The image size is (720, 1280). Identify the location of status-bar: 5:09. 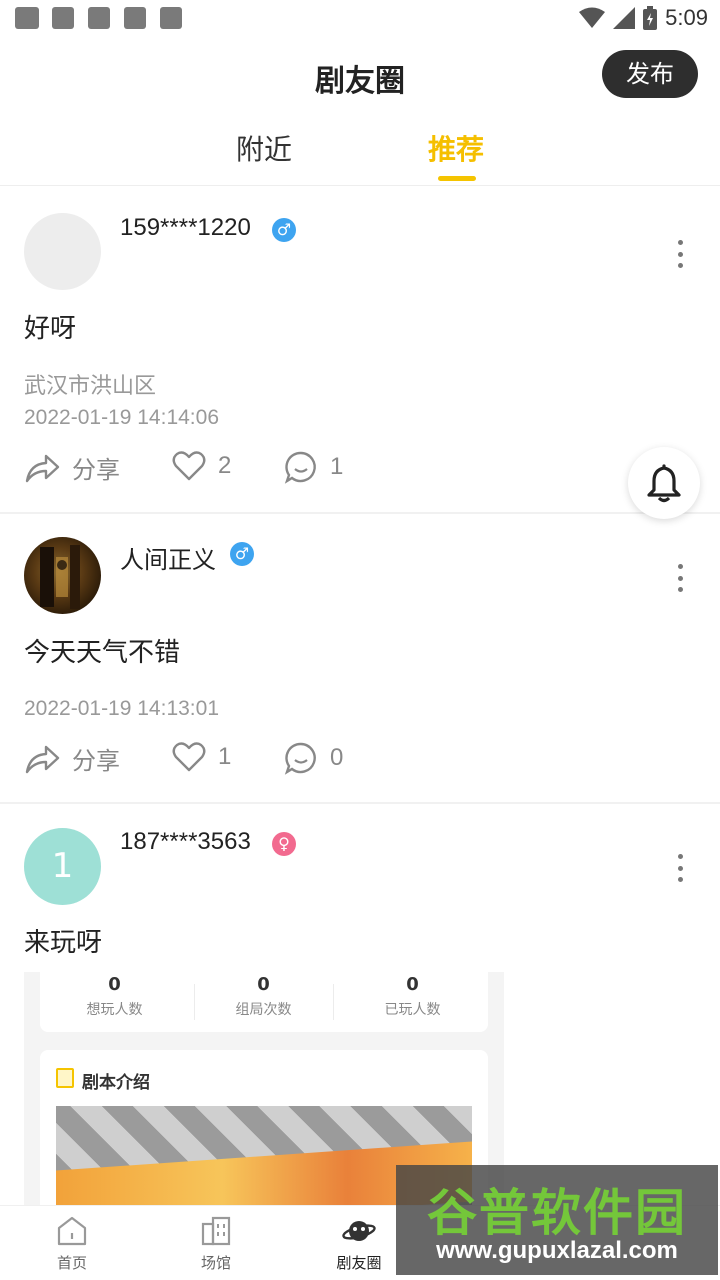
(360, 18).